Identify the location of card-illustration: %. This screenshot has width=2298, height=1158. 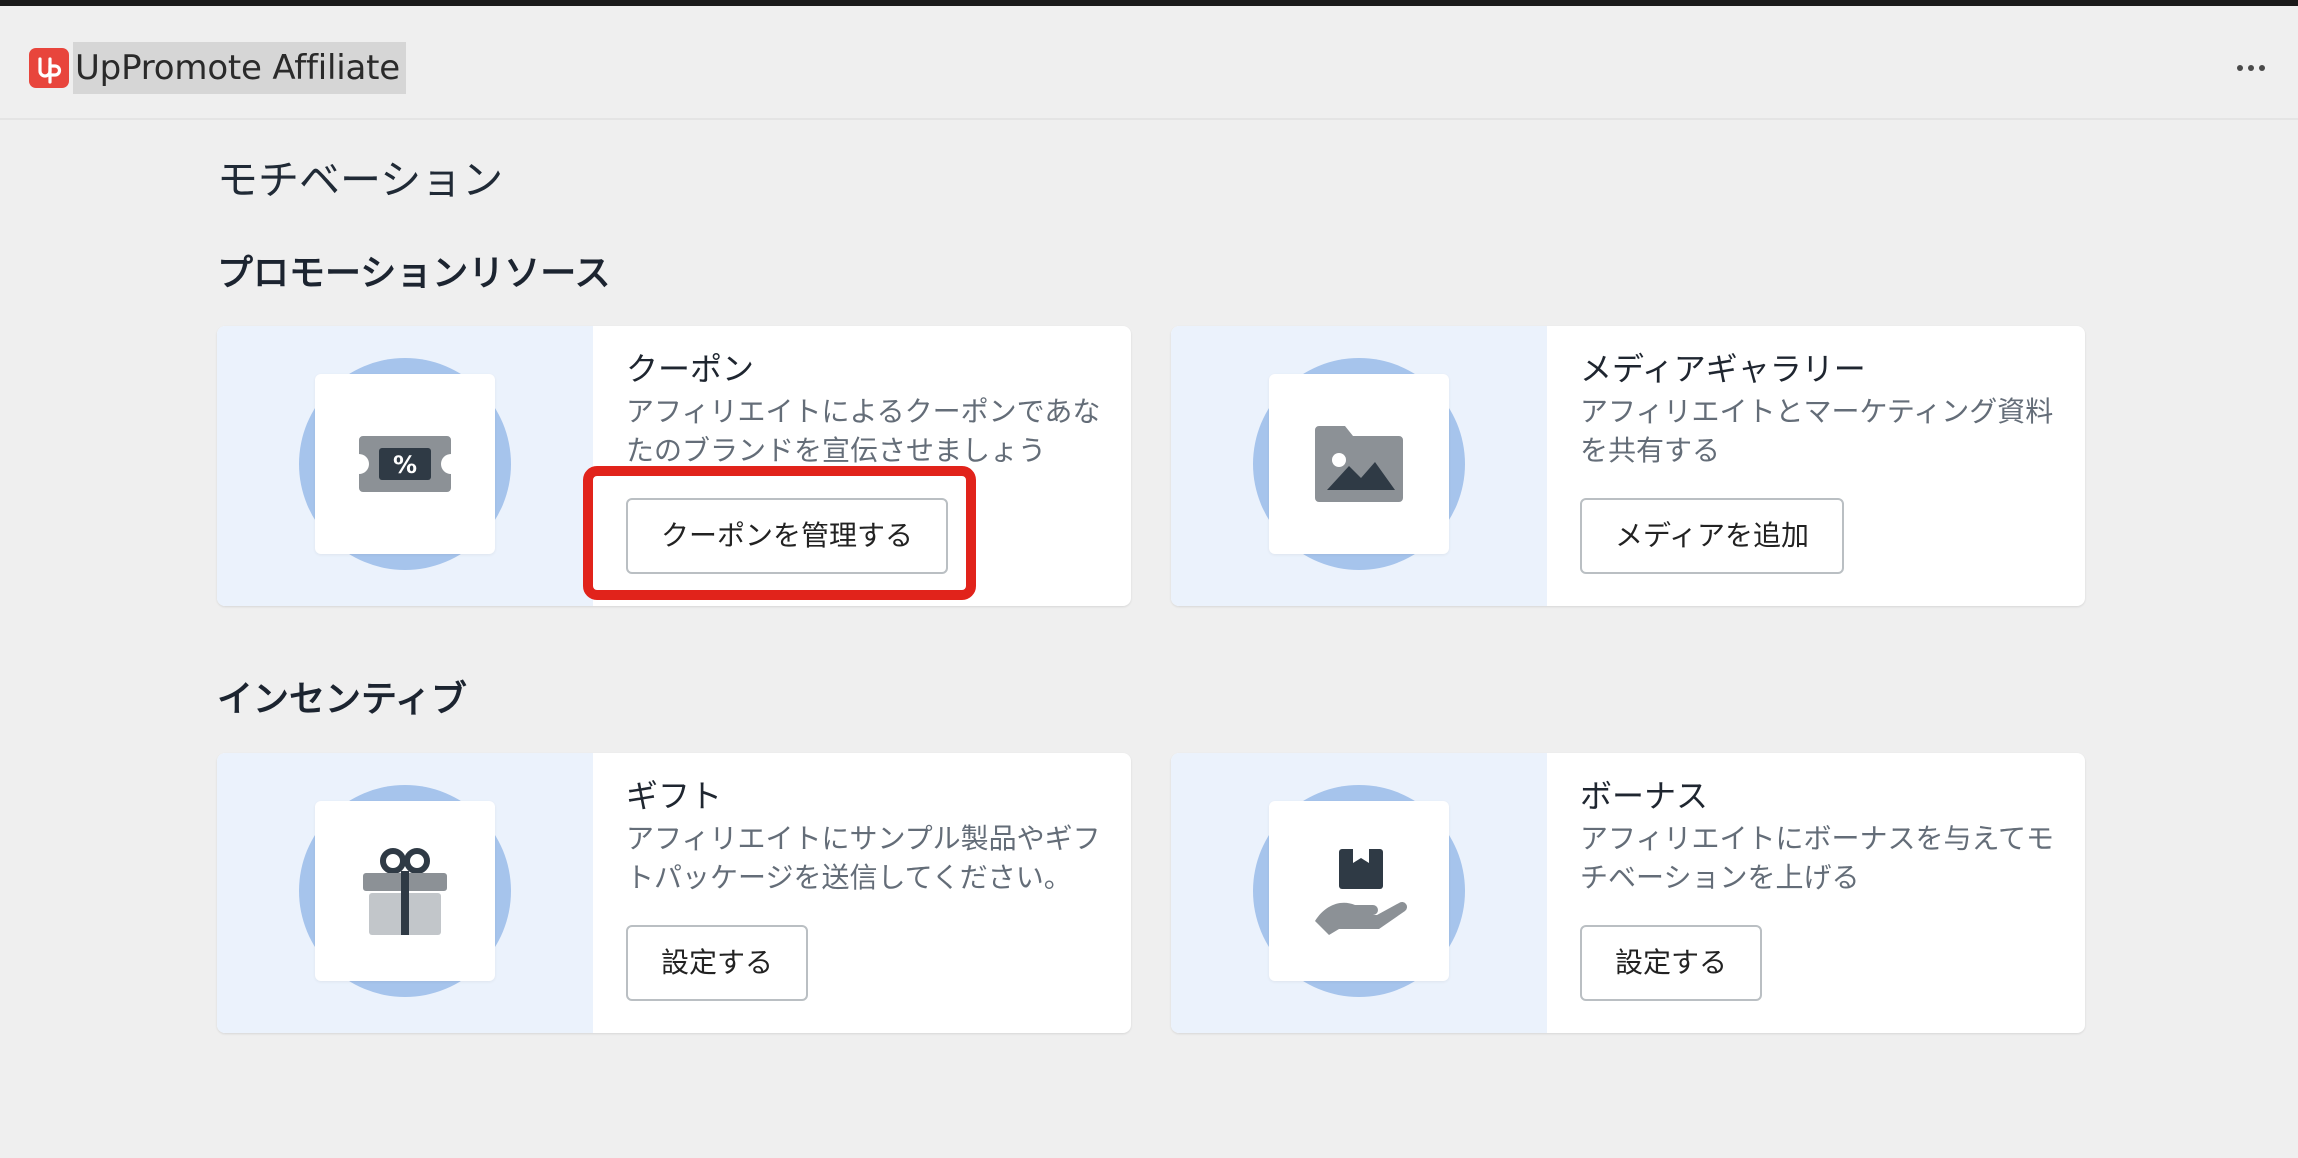
(405, 466).